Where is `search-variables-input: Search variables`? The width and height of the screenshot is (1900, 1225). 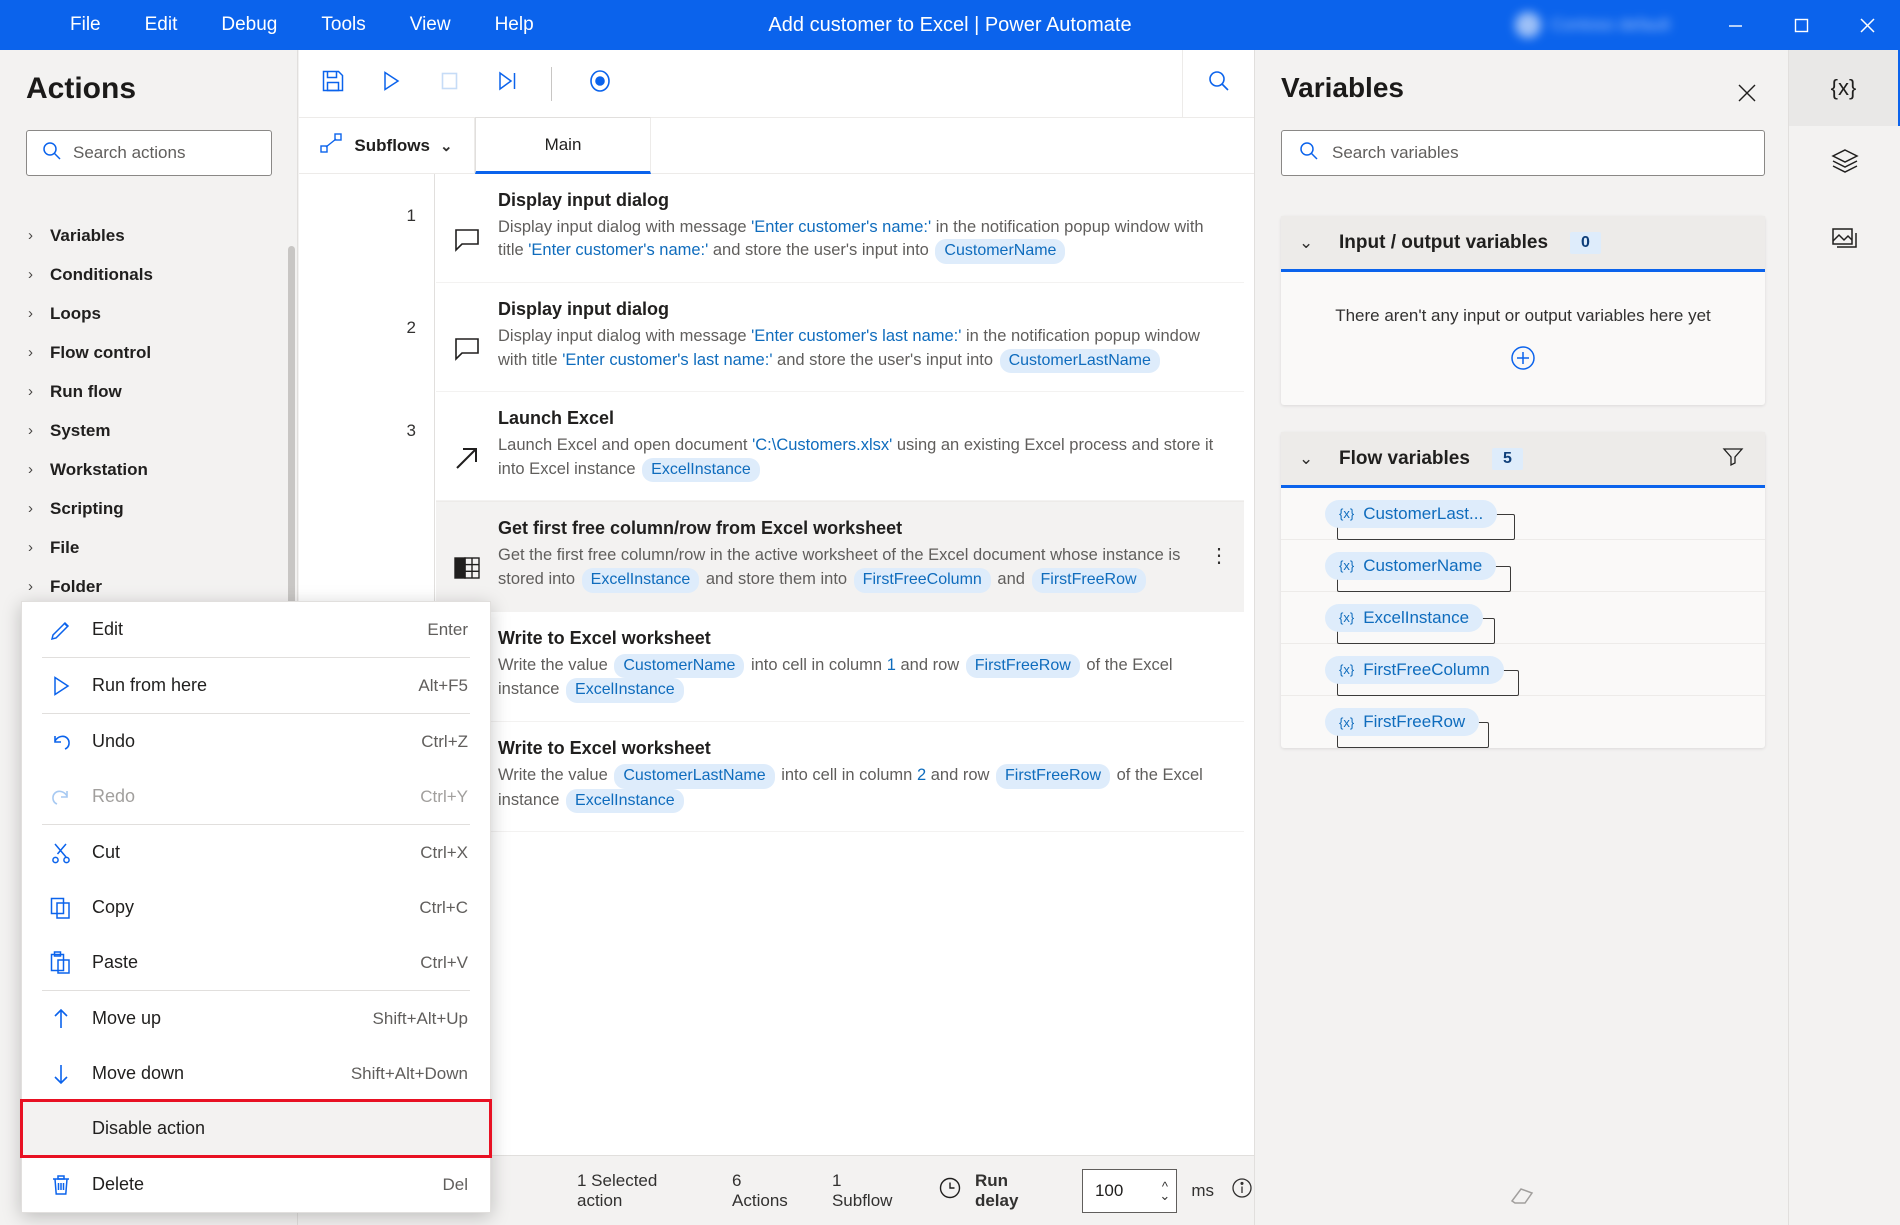
search-variables-input: Search variables is located at coordinates (1523, 153).